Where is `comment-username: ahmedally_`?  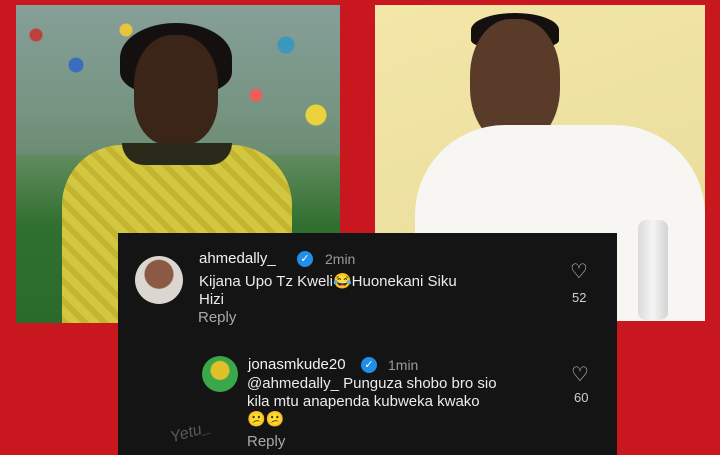 comment-username: ahmedally_ is located at coordinates (237, 258).